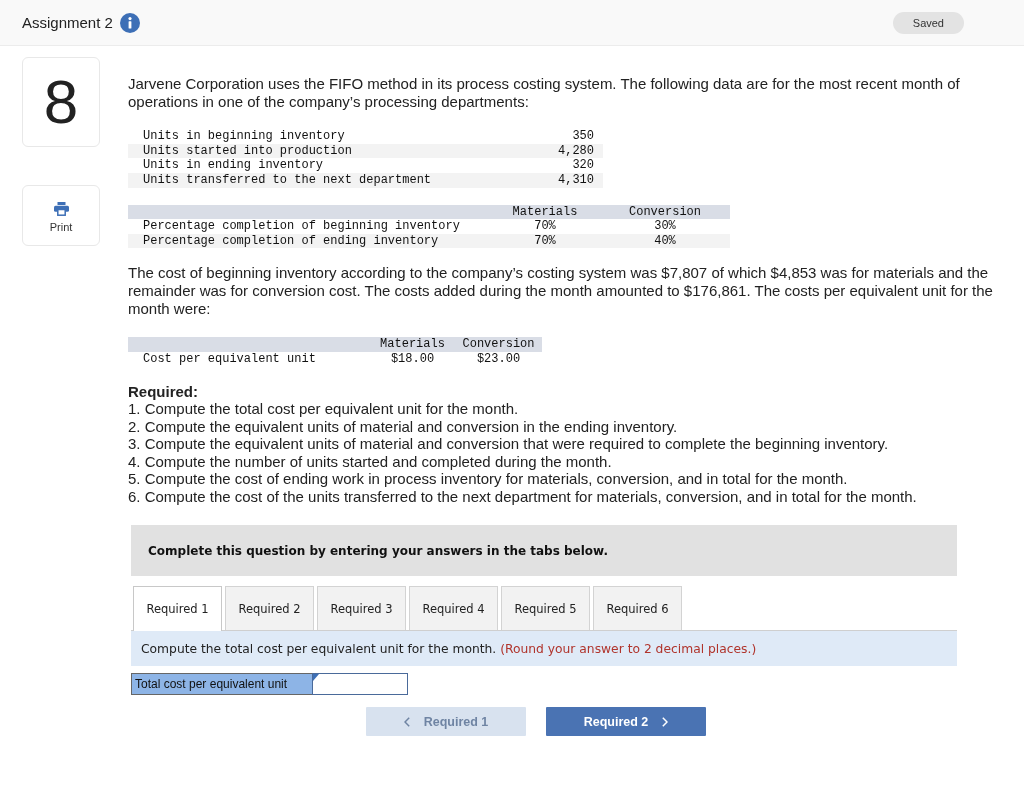  Describe the element at coordinates (583, 165) in the screenshot. I see `table-cell-text: 320` at that location.